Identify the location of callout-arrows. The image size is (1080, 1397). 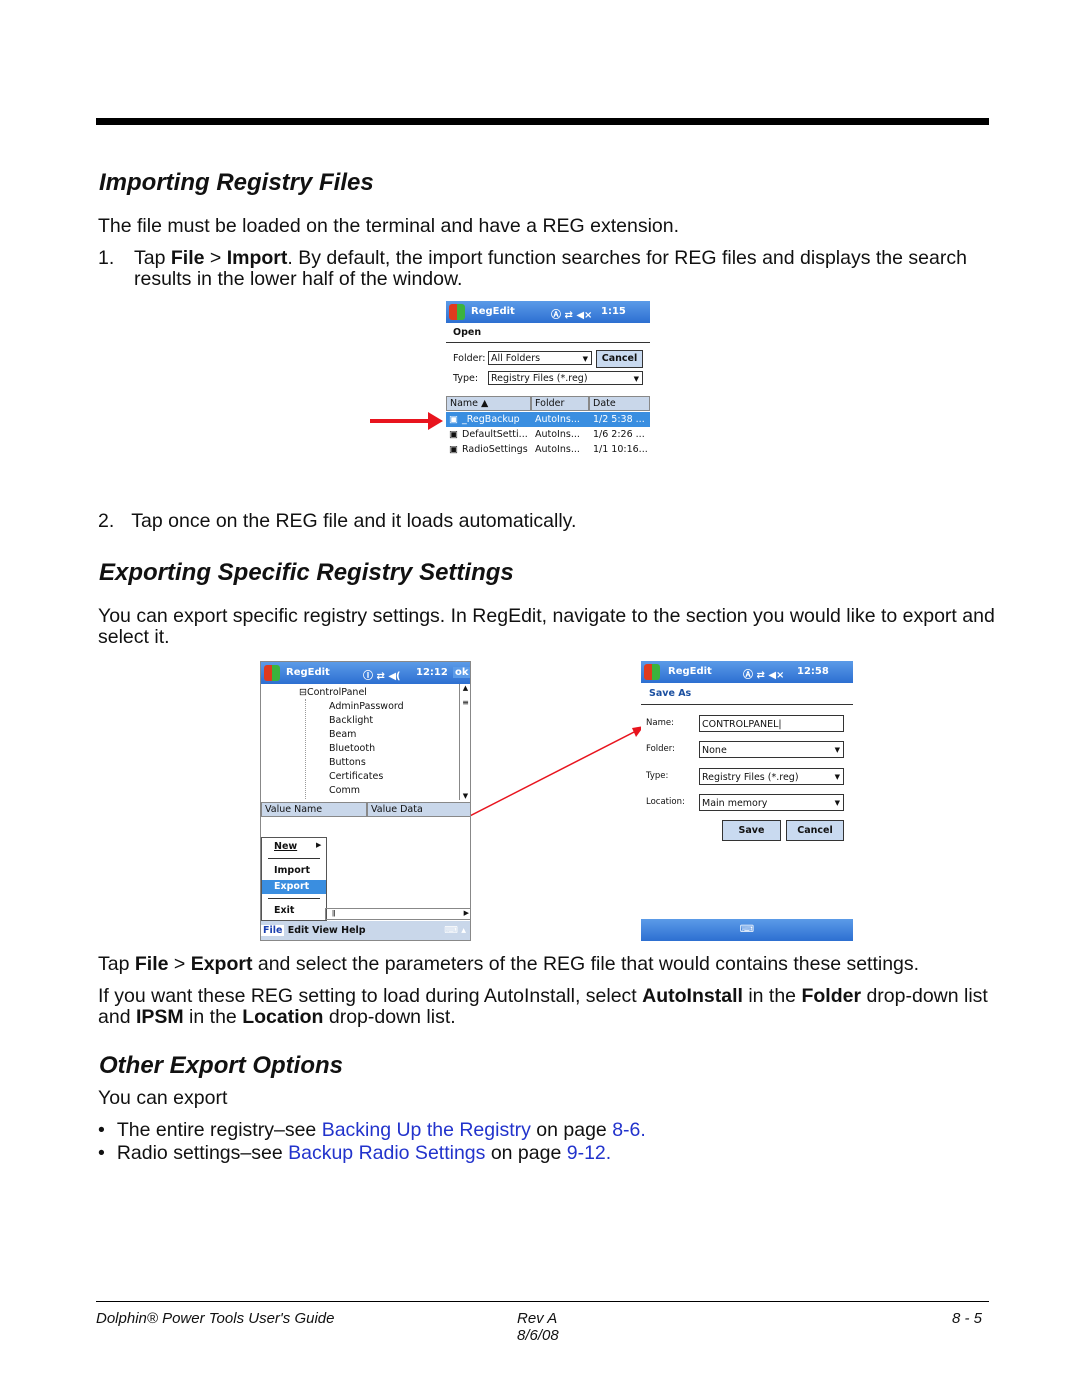
(484, 651).